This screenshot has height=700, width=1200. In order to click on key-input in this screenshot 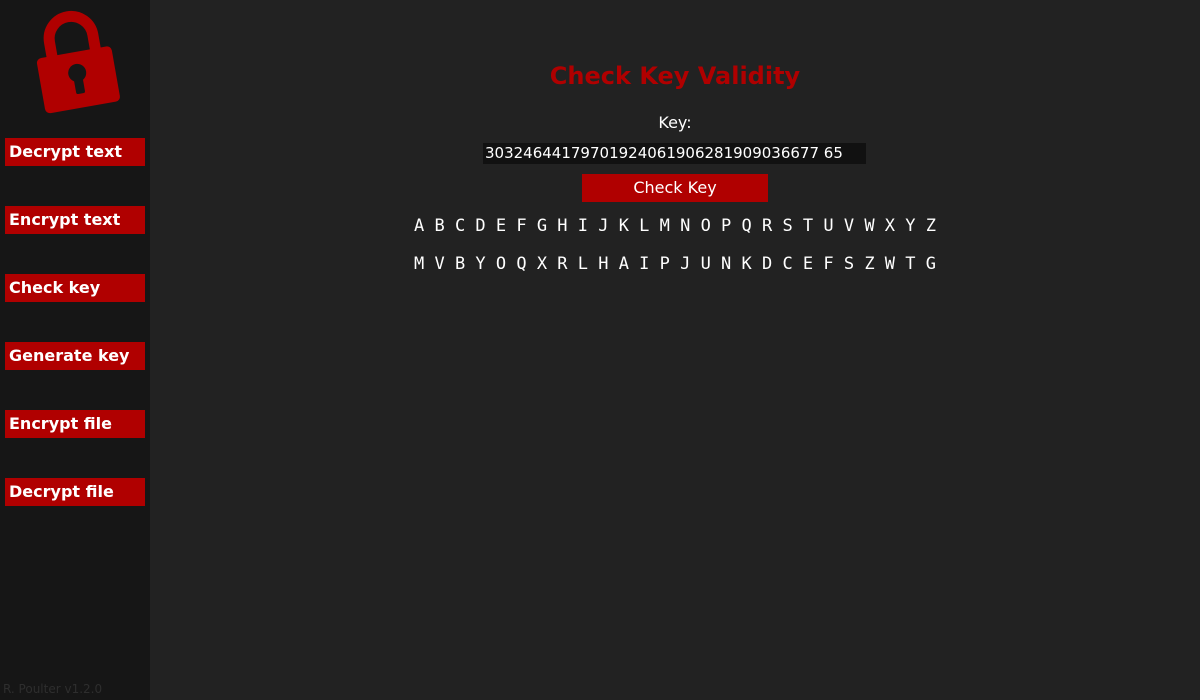, I will do `click(674, 153)`.